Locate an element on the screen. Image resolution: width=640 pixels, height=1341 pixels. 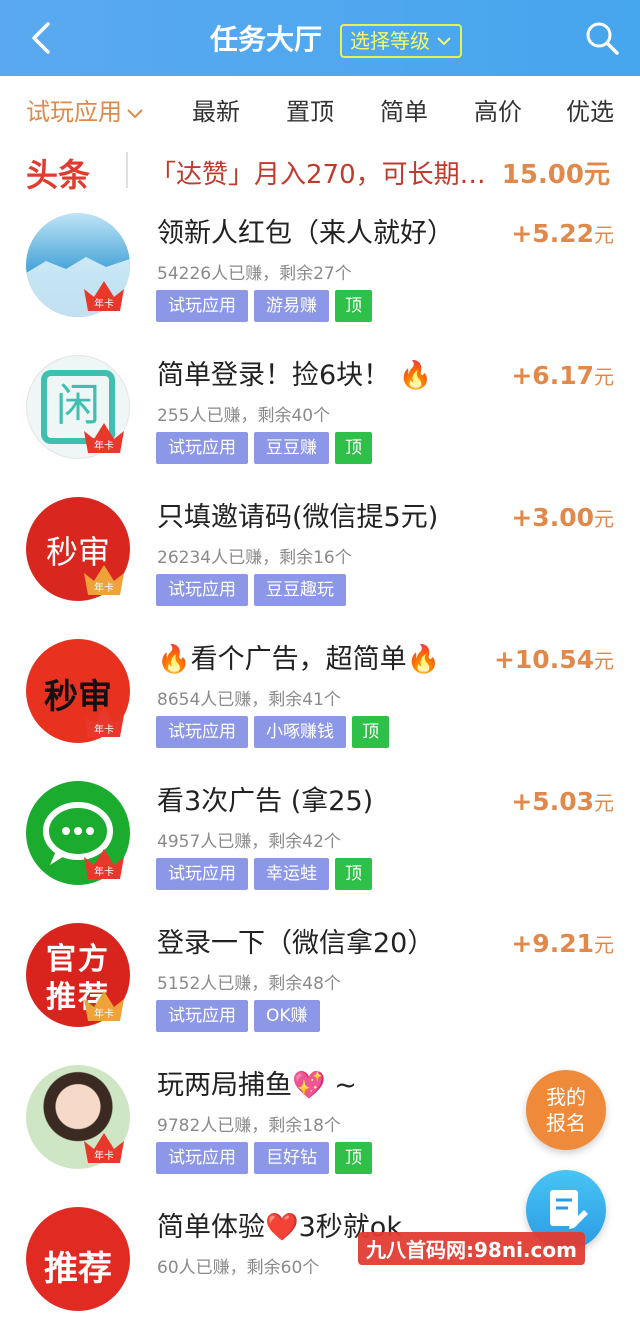
task-tags: 试玩应用 豆豆赚 顶 is located at coordinates (264, 448).